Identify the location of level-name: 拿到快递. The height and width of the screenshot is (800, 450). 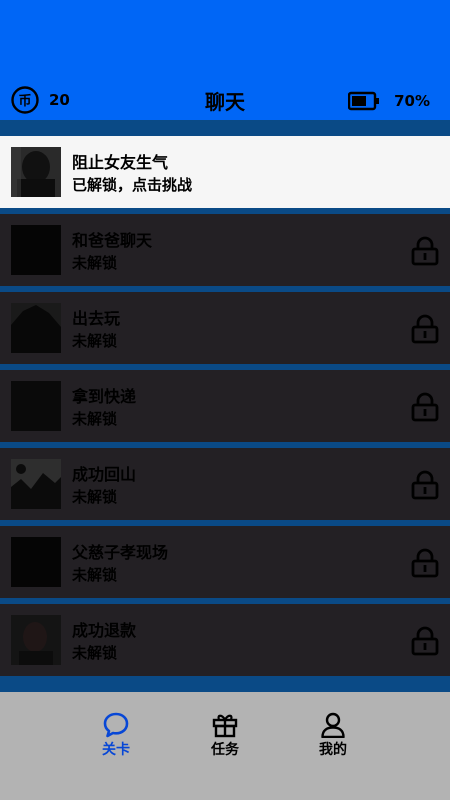
(104, 396).